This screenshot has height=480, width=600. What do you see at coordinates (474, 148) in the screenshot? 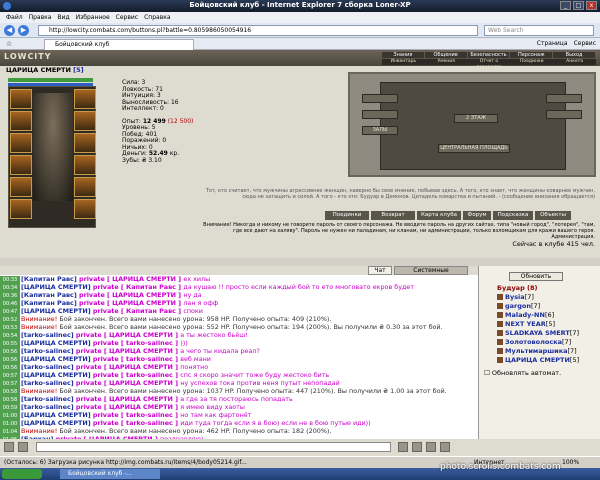
I see `city-label-square: ЦЕНТРАЛЬНАЯ ПЛОЩАДЬ` at bounding box center [474, 148].